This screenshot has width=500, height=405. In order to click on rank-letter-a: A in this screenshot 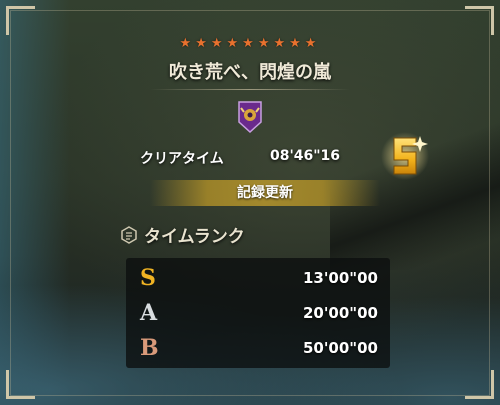, I will do `click(149, 313)`.